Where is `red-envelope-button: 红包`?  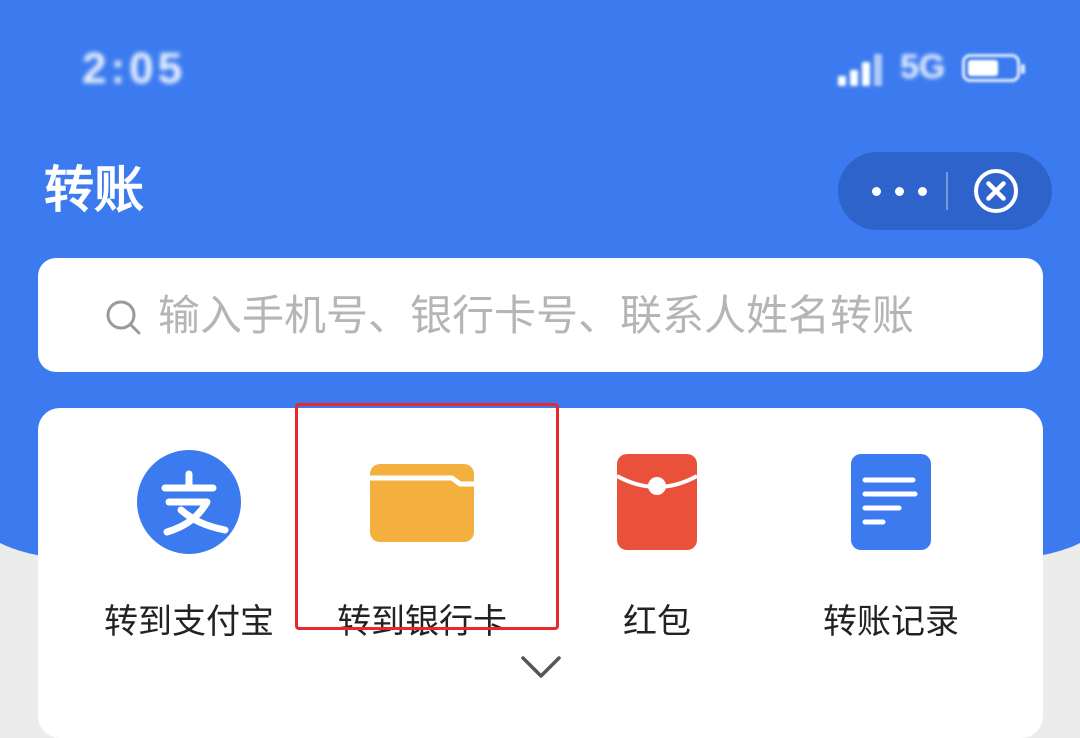
red-envelope-button: 红包 is located at coordinates (657, 550).